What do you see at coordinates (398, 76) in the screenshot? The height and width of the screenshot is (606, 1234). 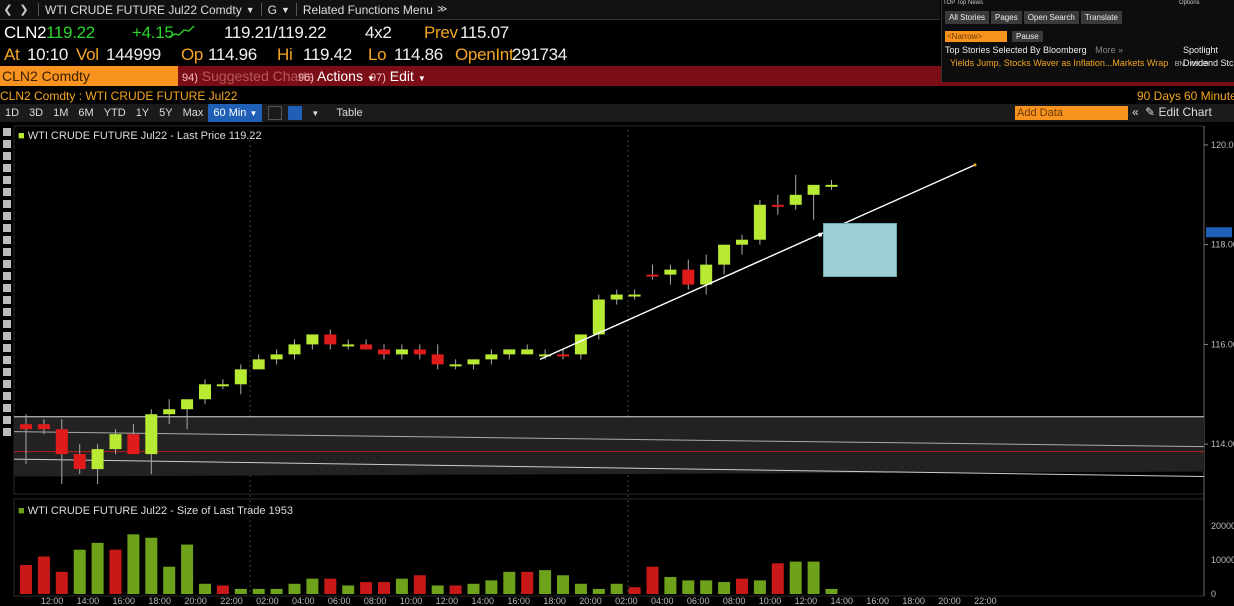 I see `edit-button: 97) Edit ▼` at bounding box center [398, 76].